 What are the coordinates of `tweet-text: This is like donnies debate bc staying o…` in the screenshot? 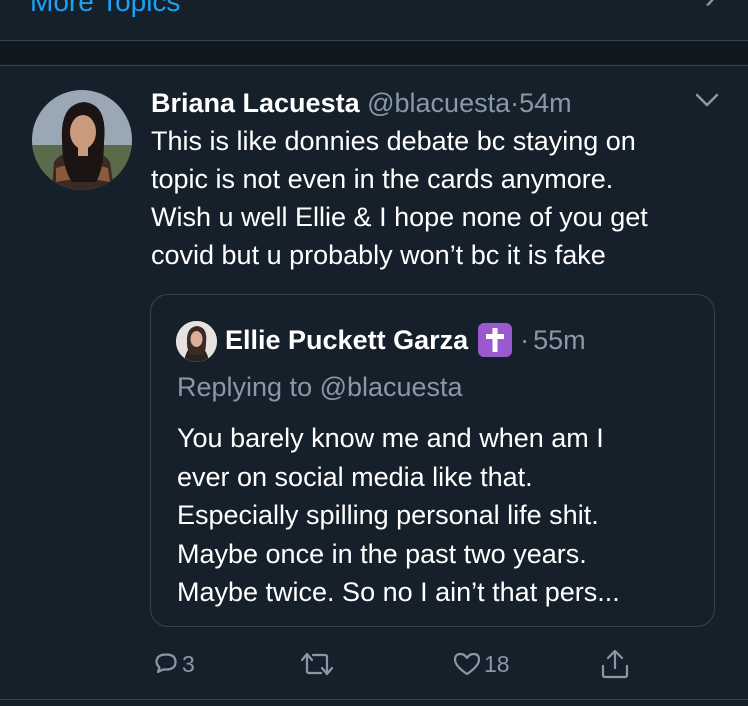 It's located at (399, 198).